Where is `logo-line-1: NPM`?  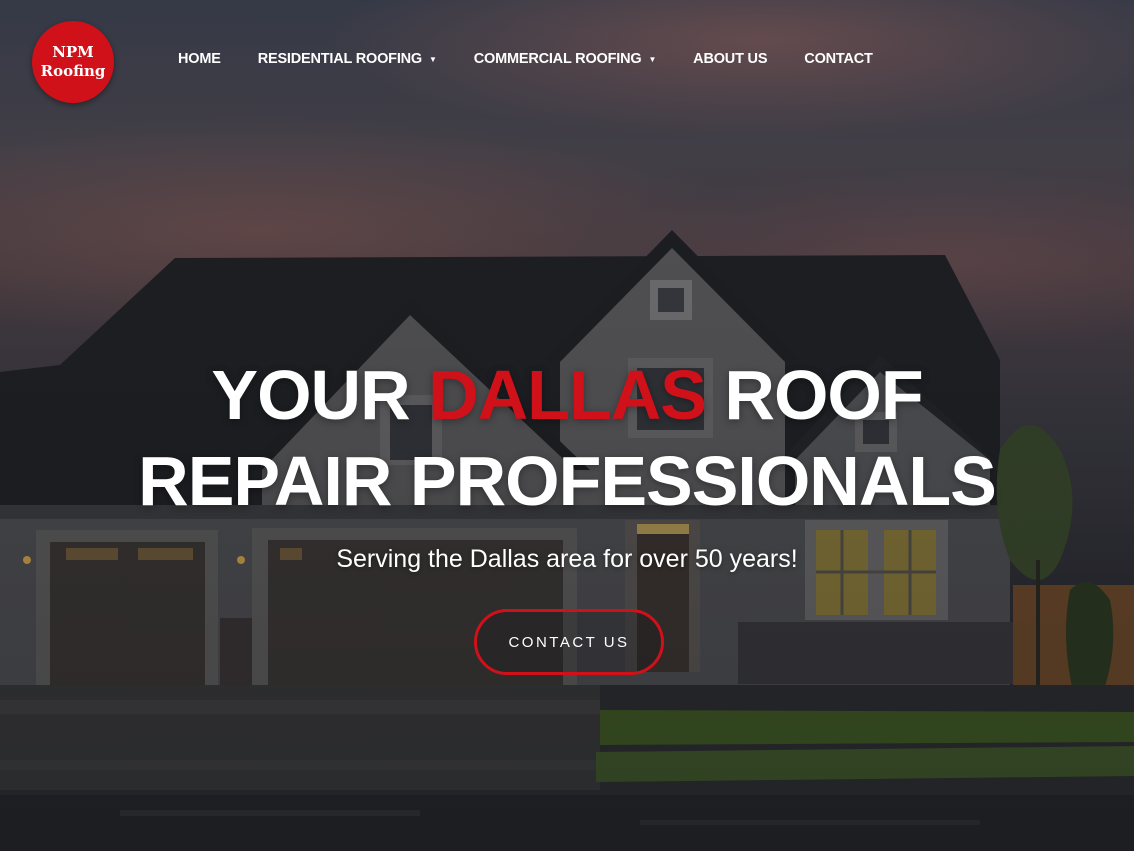 logo-line-1: NPM is located at coordinates (73, 52).